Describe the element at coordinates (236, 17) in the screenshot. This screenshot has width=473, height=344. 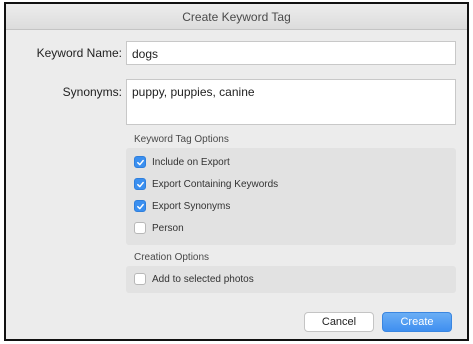
I see `dialog-title: Create Keyword Tag` at that location.